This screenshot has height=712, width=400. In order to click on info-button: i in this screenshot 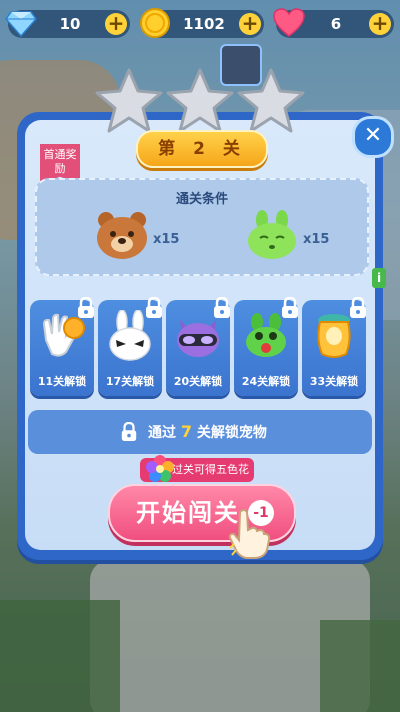, I will do `click(379, 278)`.